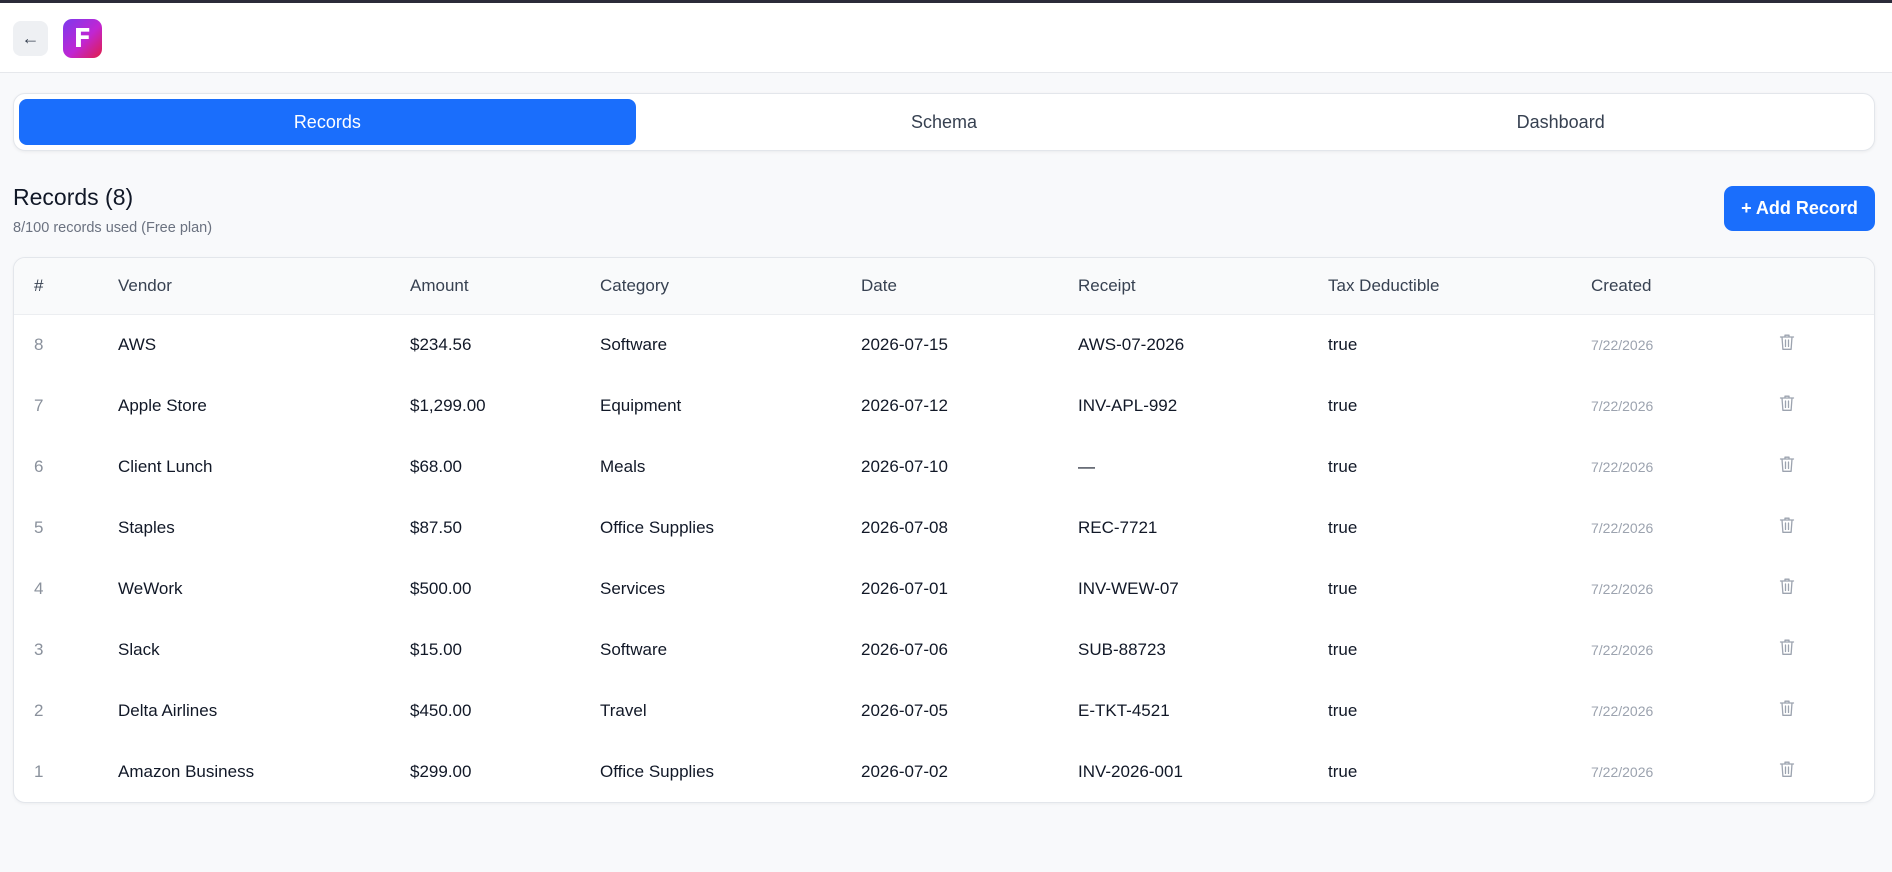 The width and height of the screenshot is (1892, 872). What do you see at coordinates (39, 771) in the screenshot?
I see `row-number: 1` at bounding box center [39, 771].